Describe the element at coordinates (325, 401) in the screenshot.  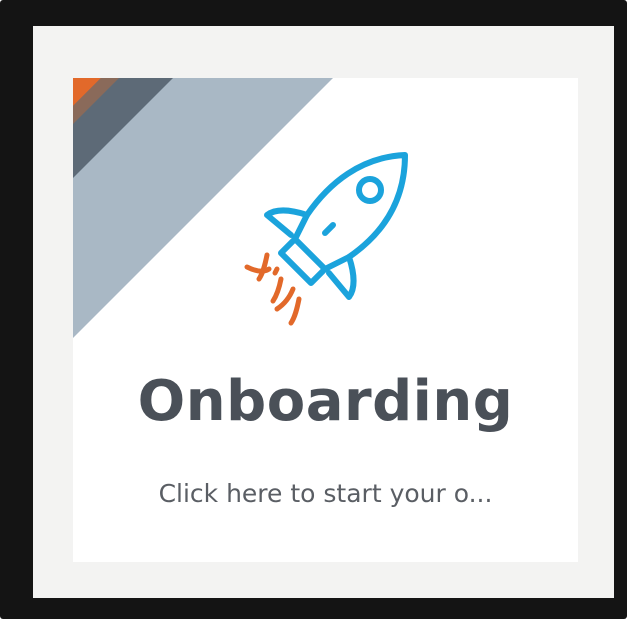
I see `tile-title: Onboarding` at that location.